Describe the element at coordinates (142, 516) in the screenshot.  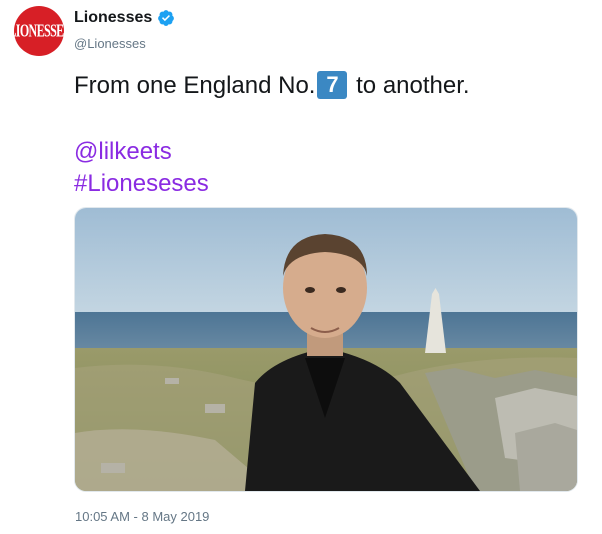
I see `timestamp: 10:05 AM - 8 May 2019` at that location.